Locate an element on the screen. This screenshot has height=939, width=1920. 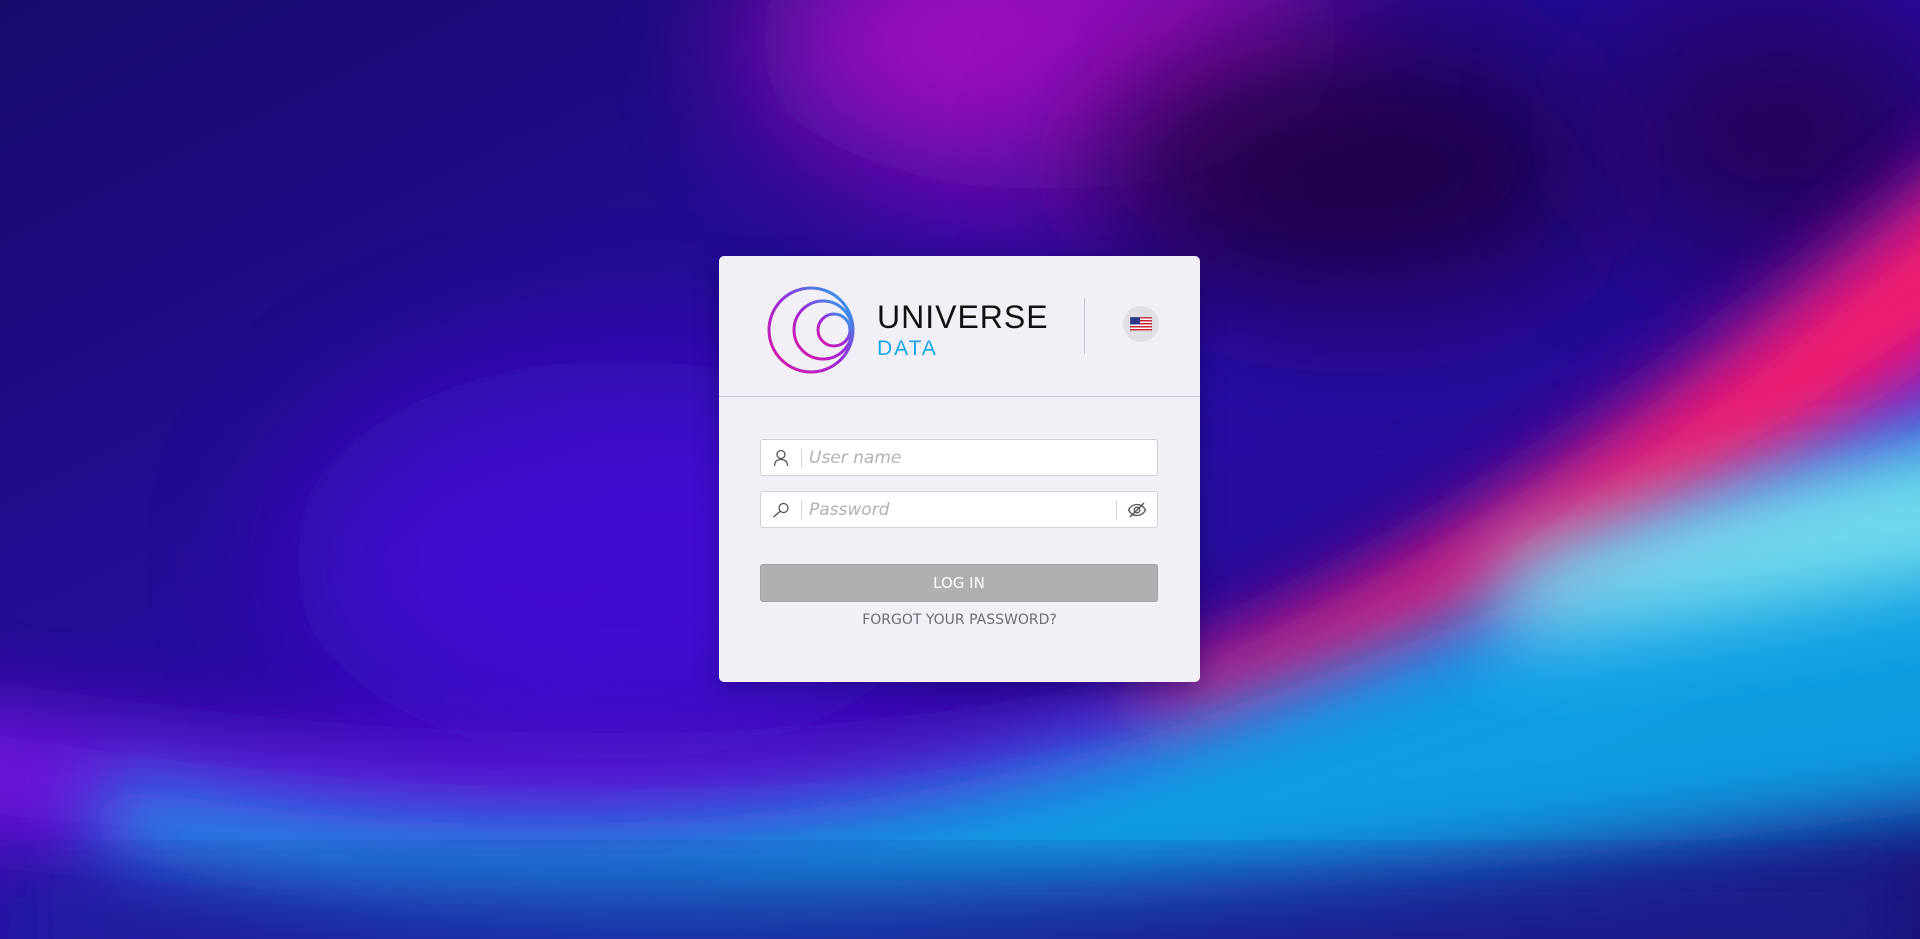
us-flag-icon is located at coordinates (1141, 324).